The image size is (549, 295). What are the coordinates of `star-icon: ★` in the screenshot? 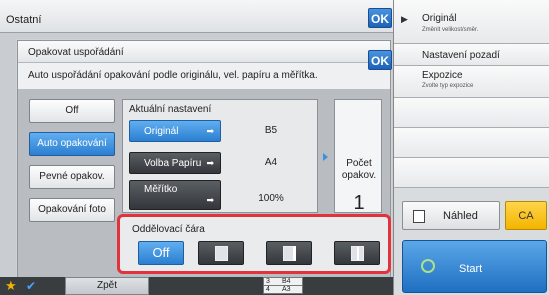 It's located at (11, 286).